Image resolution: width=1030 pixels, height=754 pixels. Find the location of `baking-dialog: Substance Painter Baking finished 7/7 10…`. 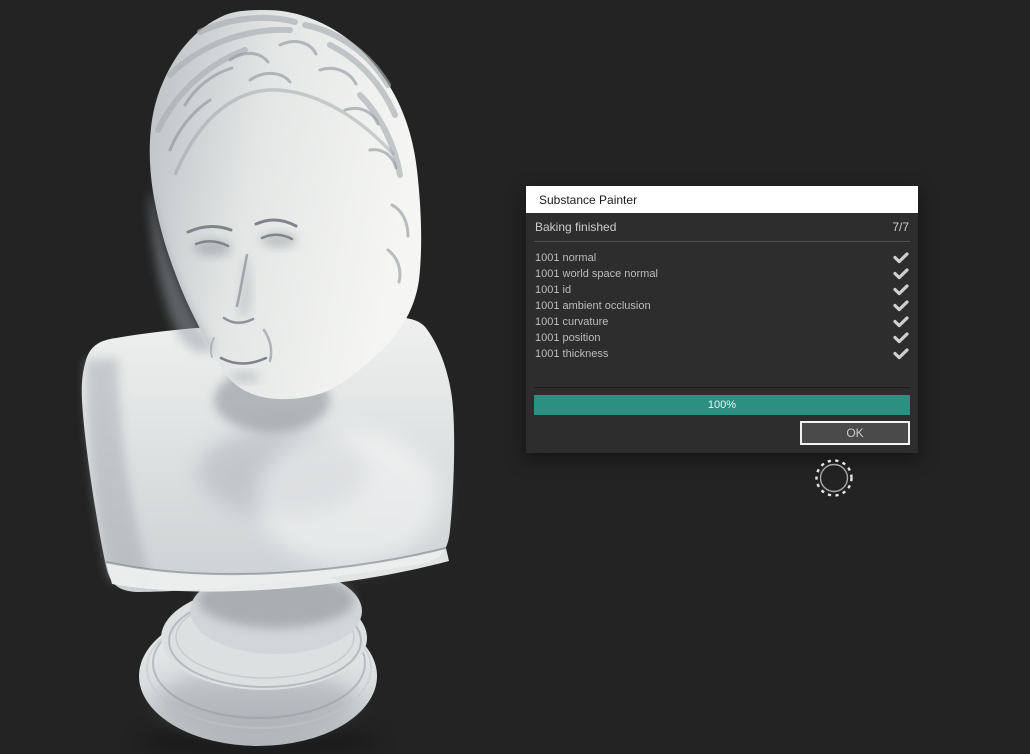

baking-dialog: Substance Painter Baking finished 7/7 10… is located at coordinates (722, 319).